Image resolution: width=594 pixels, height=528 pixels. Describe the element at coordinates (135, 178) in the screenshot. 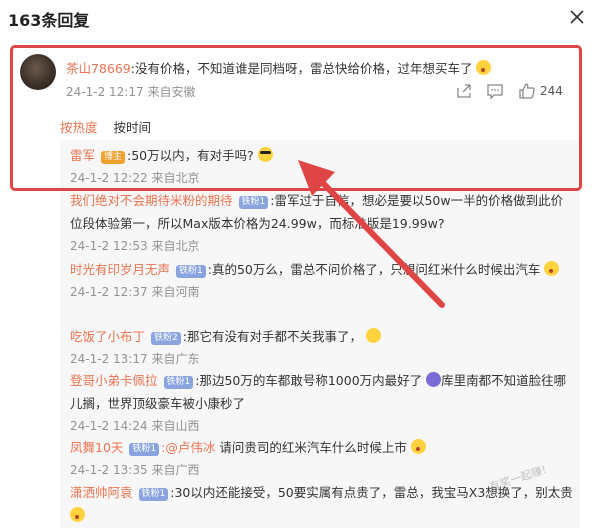

I see `reply-meta: 24-1-2 12:22 来自北京` at that location.